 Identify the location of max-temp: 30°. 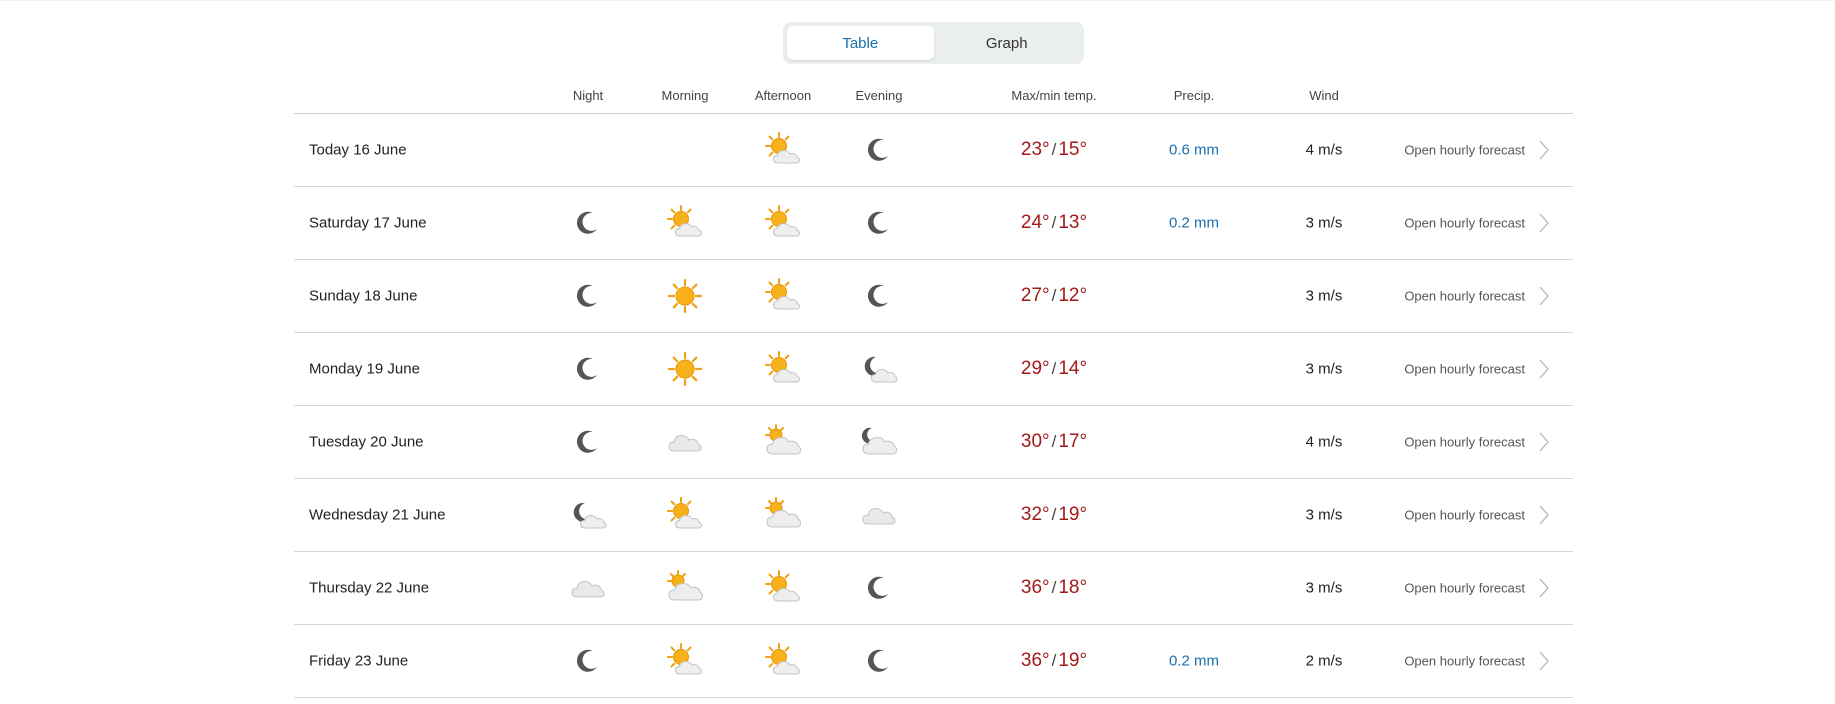
(1035, 441).